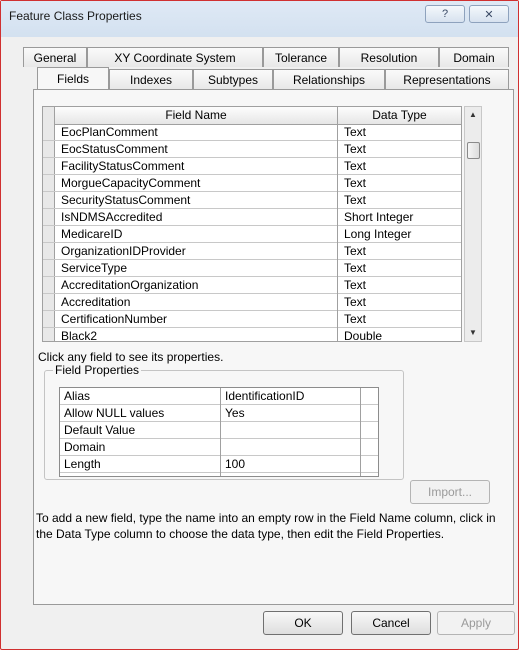 Image resolution: width=519 pixels, height=650 pixels. What do you see at coordinates (399, 334) in the screenshot?
I see `data-type-cell: Double` at bounding box center [399, 334].